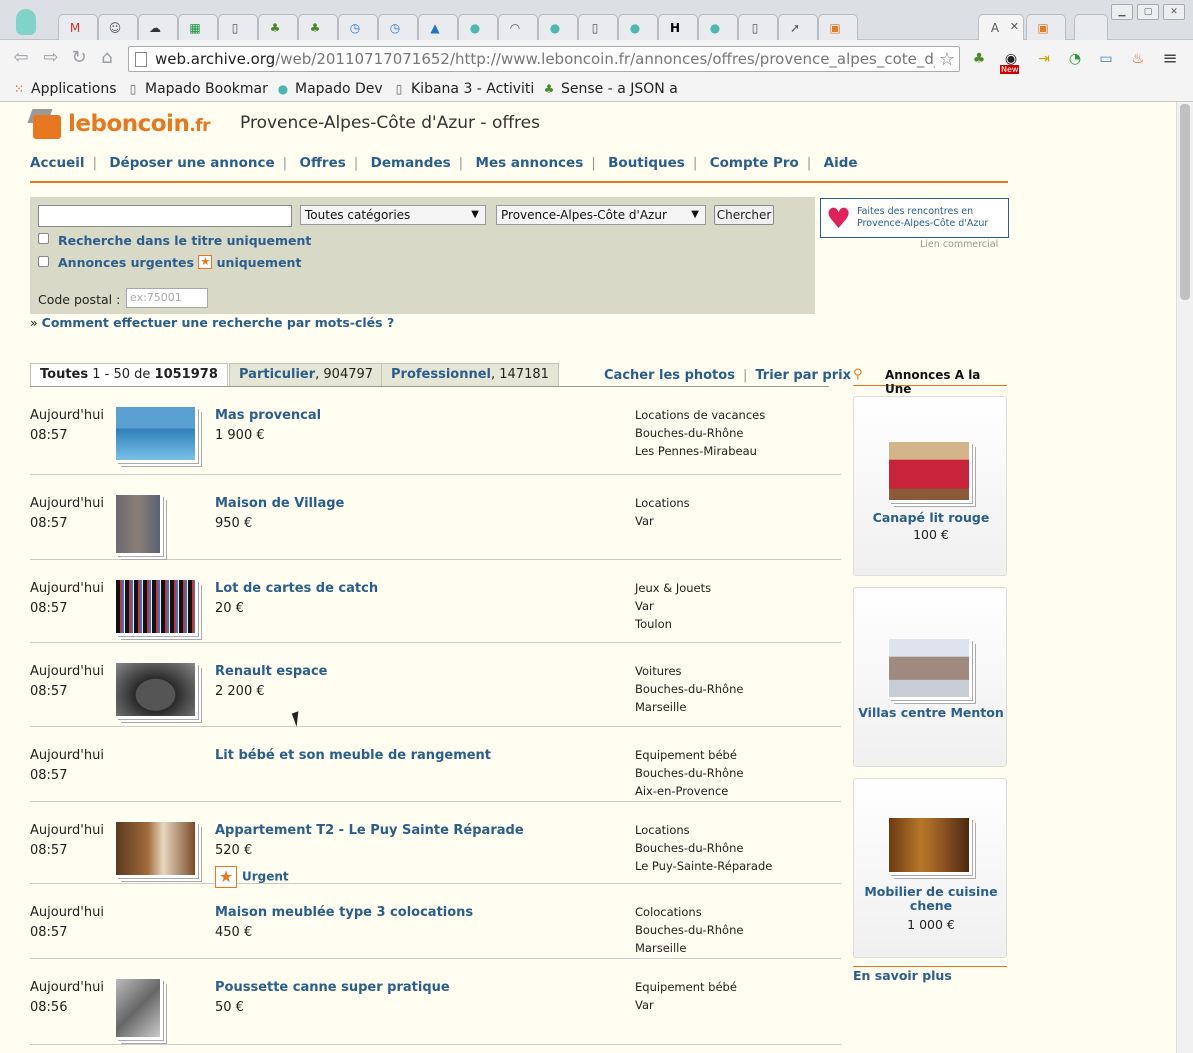  Describe the element at coordinates (1184, 577) in the screenshot. I see `page-scrollbar` at that location.